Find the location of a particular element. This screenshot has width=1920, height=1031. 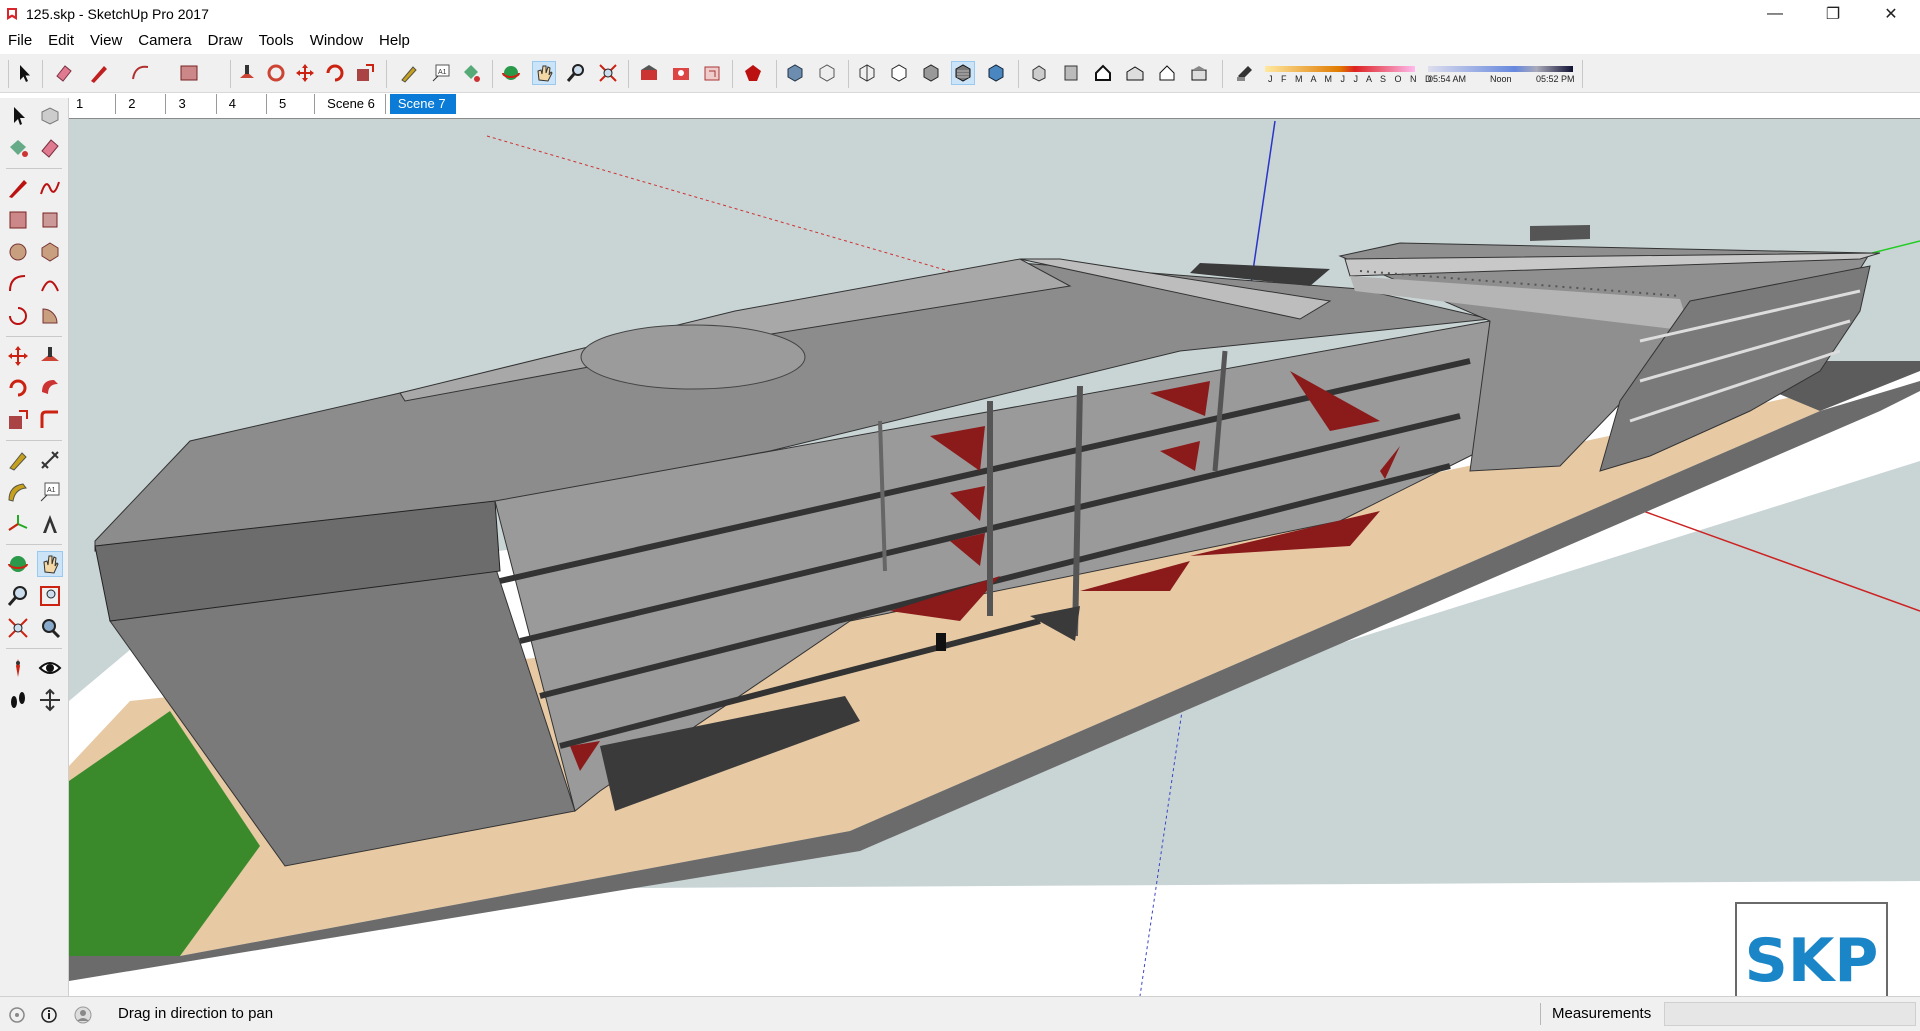

scene-tab-4: 4 is located at coordinates (244, 104).